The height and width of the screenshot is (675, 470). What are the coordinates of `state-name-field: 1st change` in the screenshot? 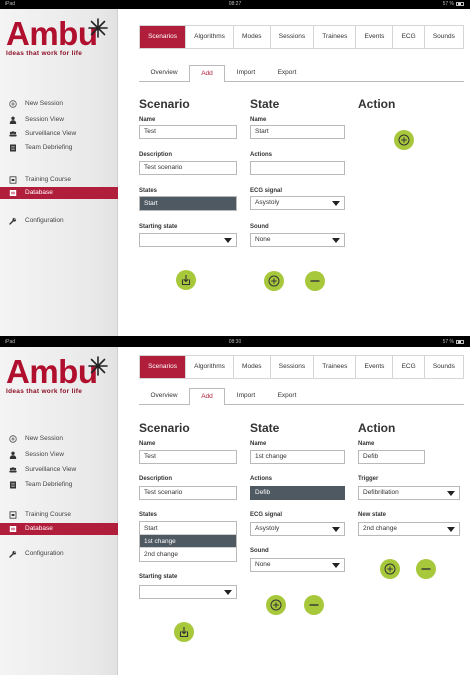 It's located at (297, 457).